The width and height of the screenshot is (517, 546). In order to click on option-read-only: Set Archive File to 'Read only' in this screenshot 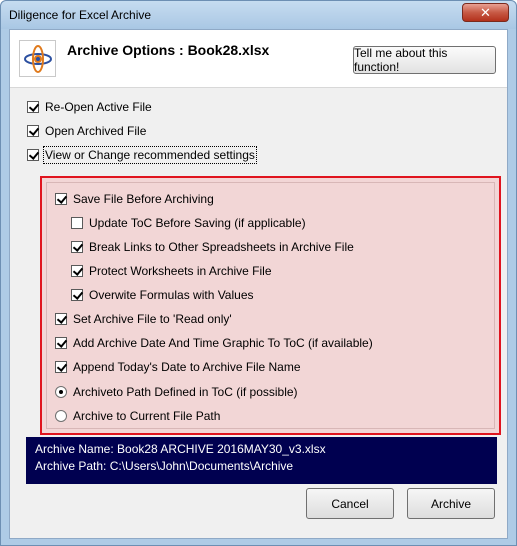, I will do `click(143, 319)`.